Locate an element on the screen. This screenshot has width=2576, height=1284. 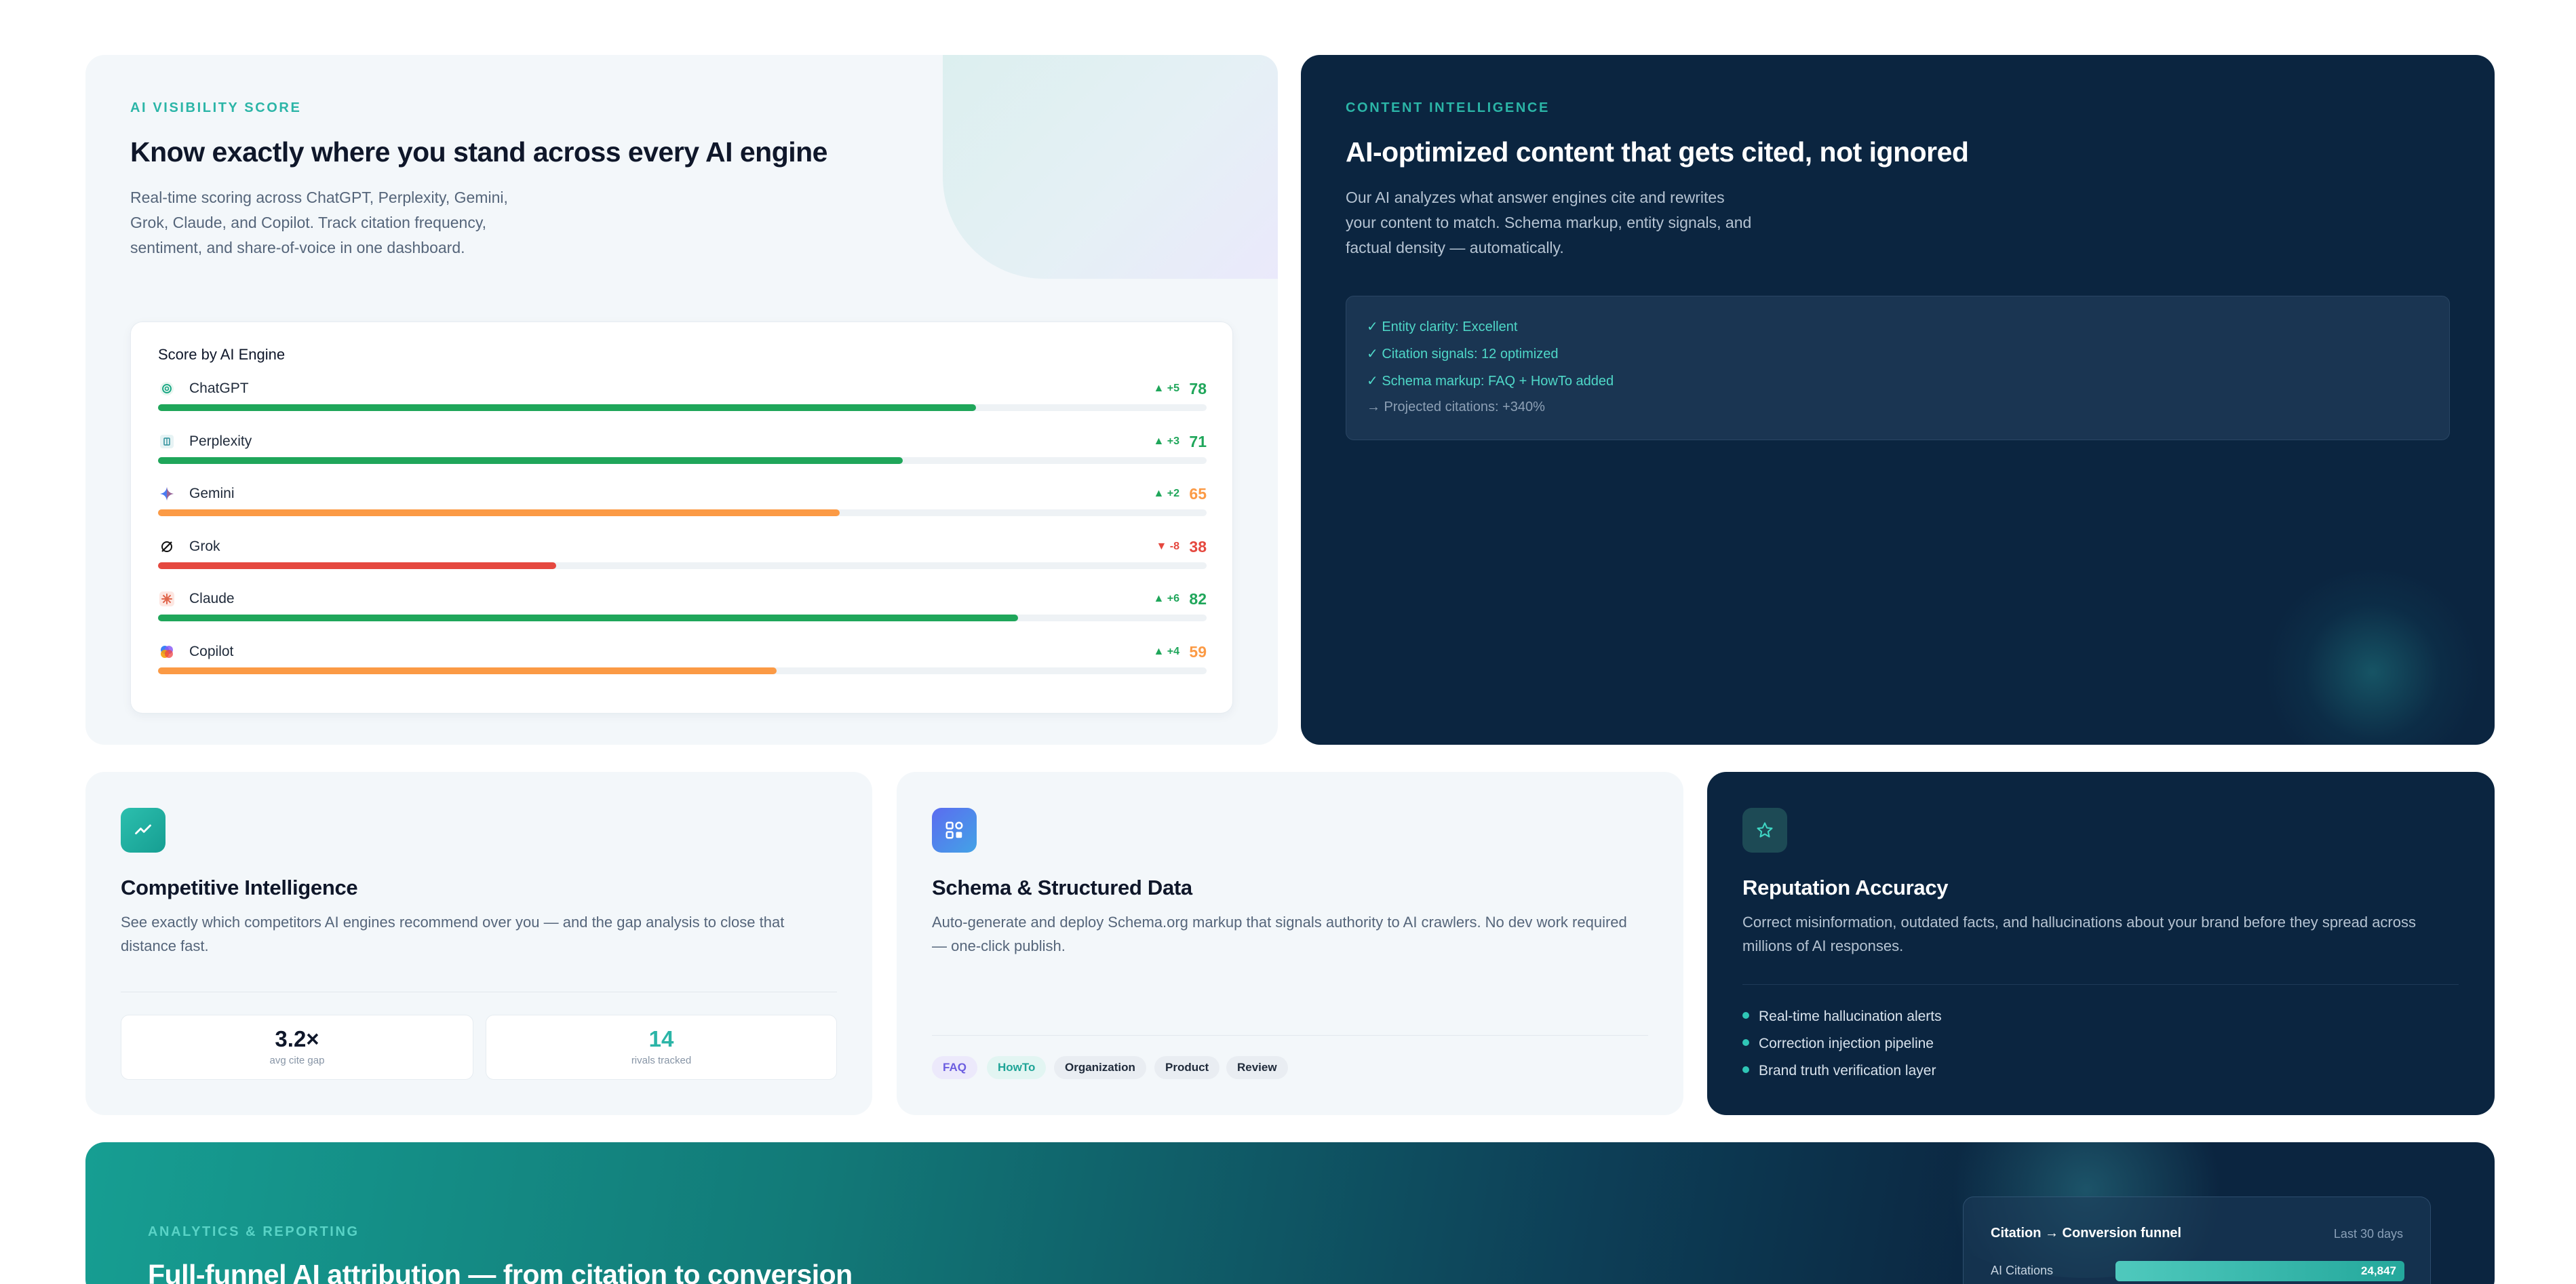
schema-title: Schema & Structured Data is located at coordinates (1062, 888).